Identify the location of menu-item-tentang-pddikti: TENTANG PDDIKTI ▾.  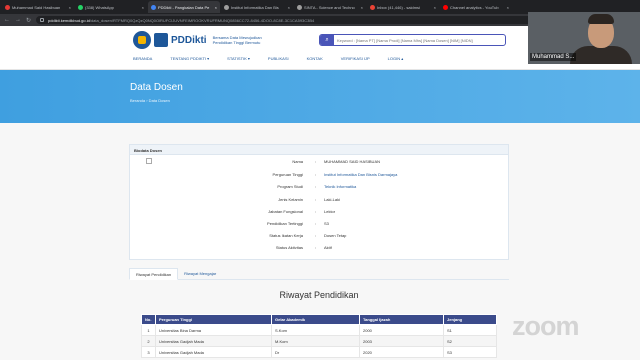
(189, 58).